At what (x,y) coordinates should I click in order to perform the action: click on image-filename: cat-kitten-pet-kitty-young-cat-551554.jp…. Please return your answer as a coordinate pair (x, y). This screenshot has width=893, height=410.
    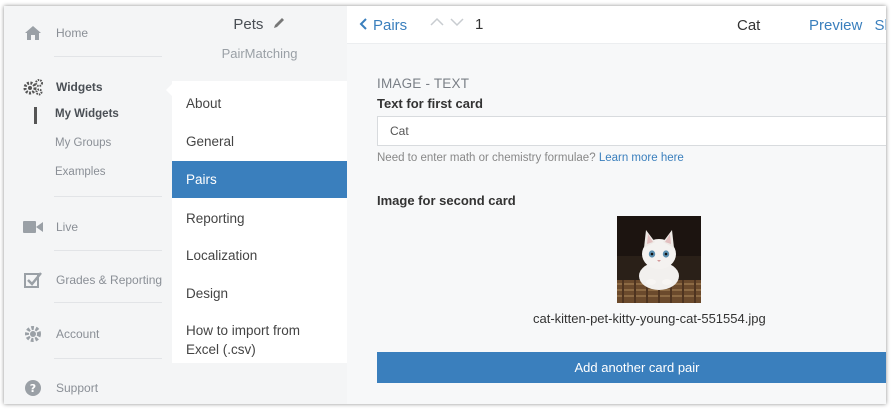
    Looking at the image, I should click on (649, 318).